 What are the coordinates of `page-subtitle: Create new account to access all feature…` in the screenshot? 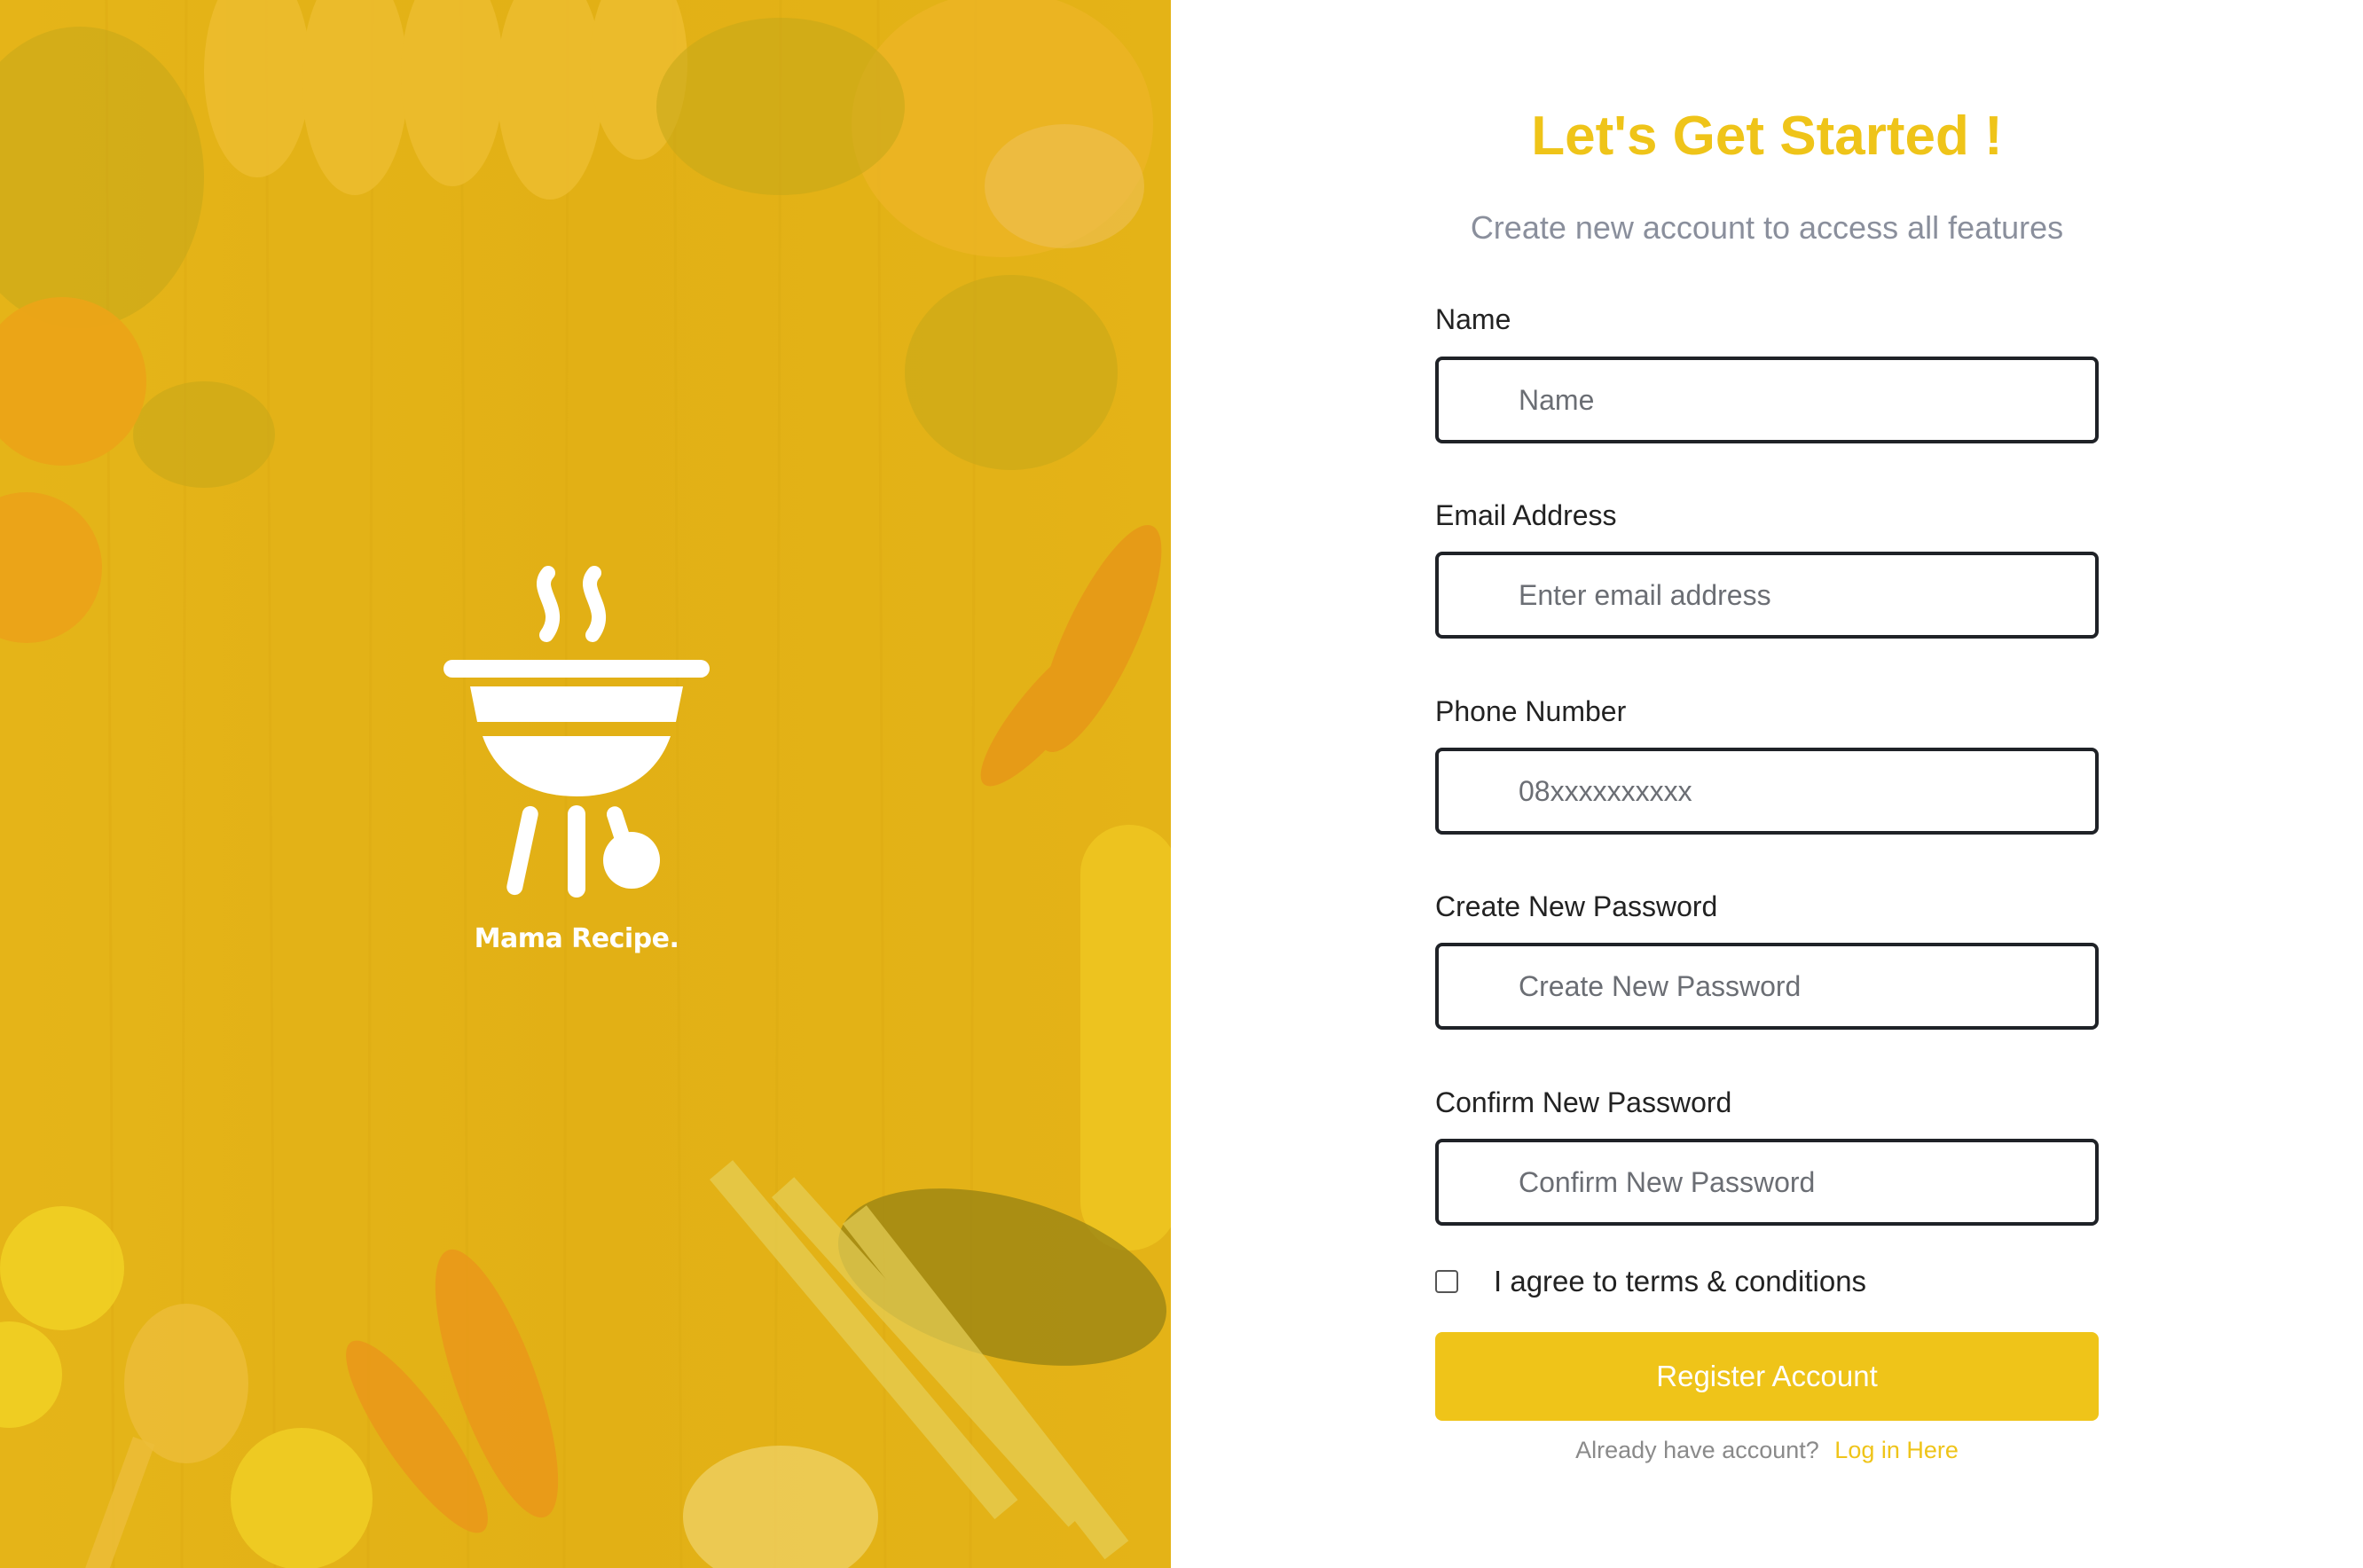 It's located at (1767, 227).